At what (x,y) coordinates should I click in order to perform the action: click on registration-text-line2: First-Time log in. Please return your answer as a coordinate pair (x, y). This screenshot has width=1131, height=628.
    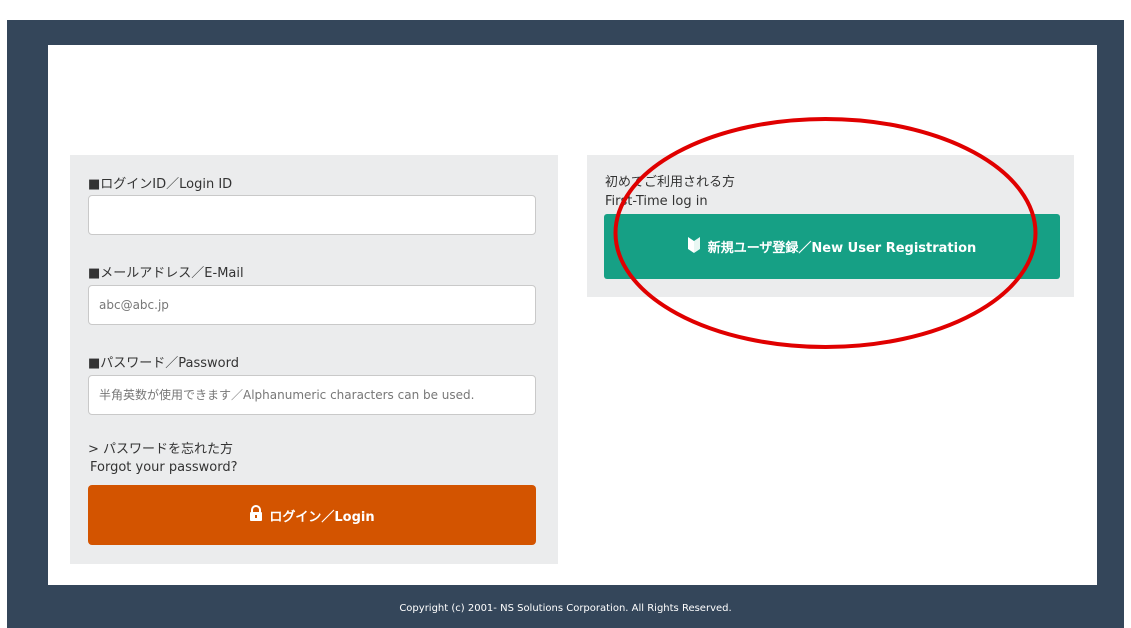
    Looking at the image, I should click on (656, 201).